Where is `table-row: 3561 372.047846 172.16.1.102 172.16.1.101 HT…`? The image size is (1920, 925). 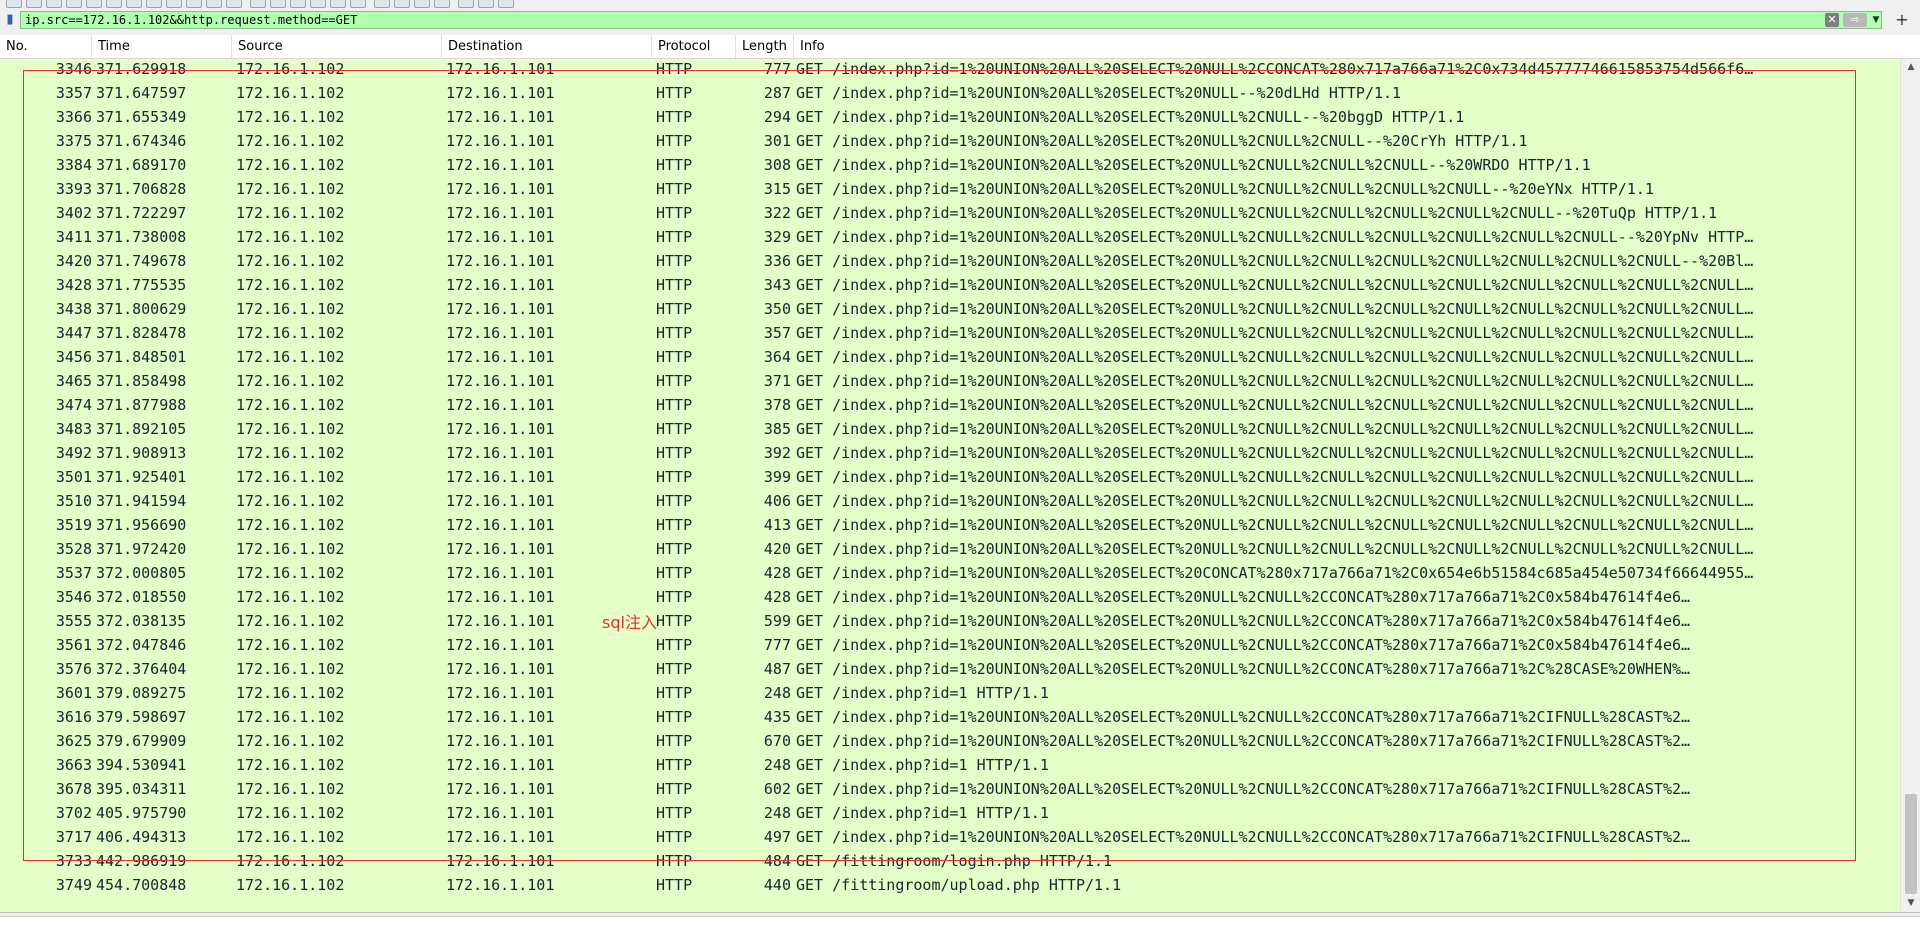 table-row: 3561 372.047846 172.16.1.102 172.16.1.101 HT… is located at coordinates (950, 645).